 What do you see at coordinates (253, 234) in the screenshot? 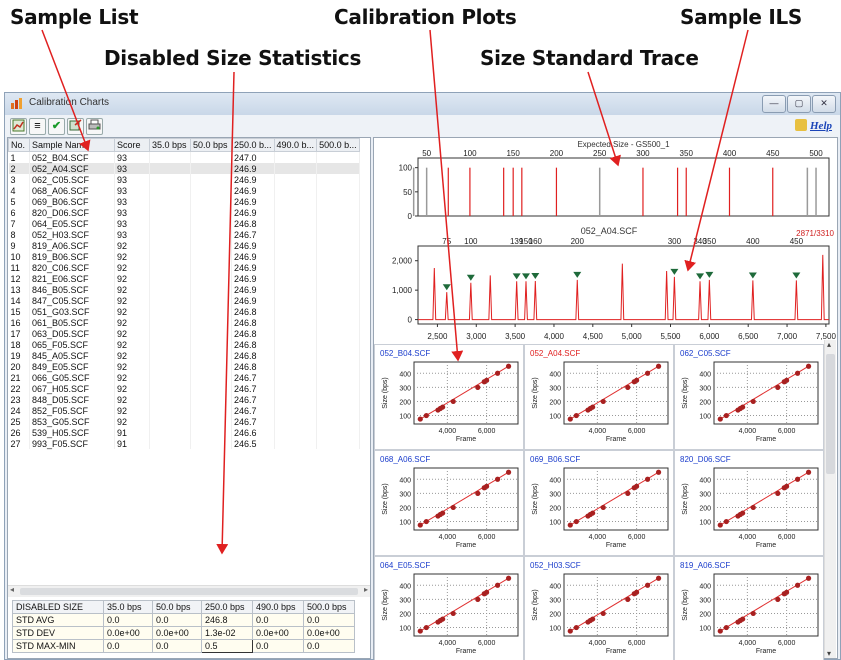
I see `table-cell: 246.7` at bounding box center [253, 234].